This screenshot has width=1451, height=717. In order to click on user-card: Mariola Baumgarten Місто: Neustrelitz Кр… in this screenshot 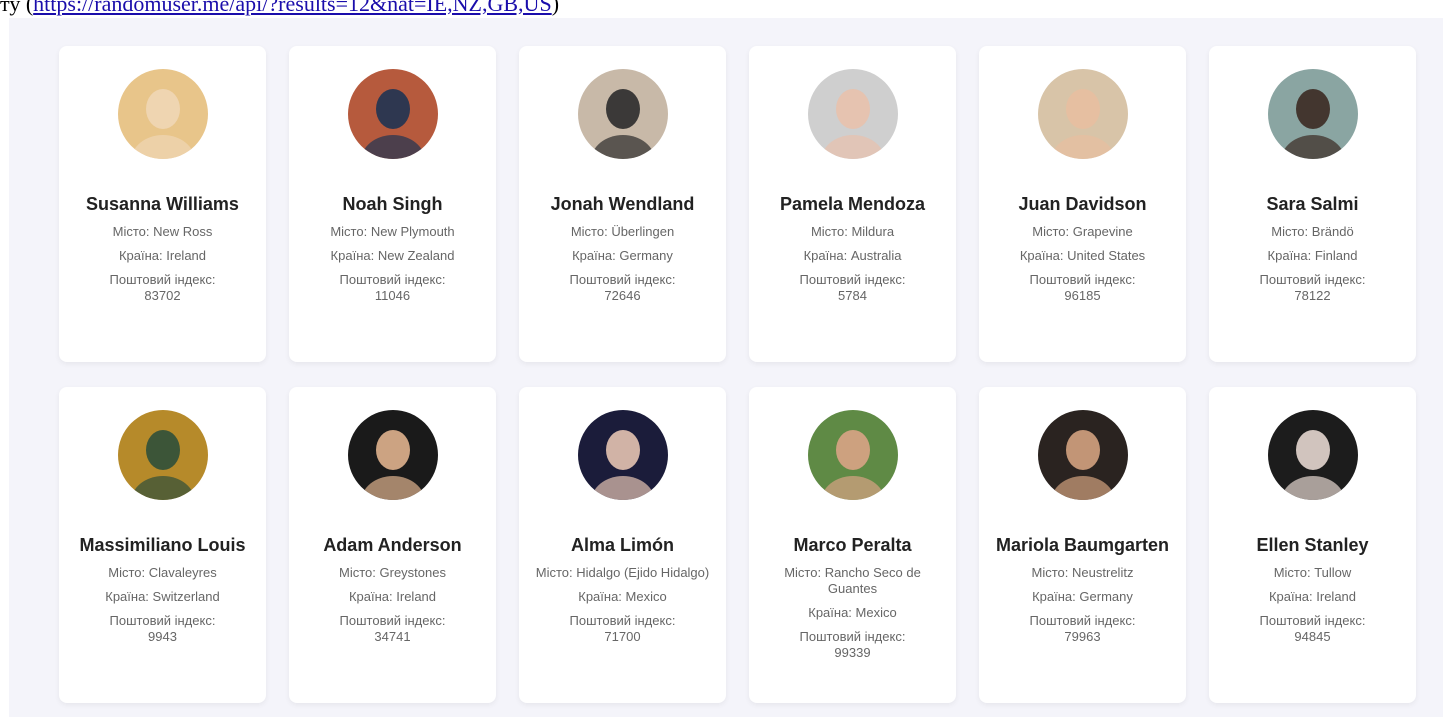, I will do `click(1082, 545)`.